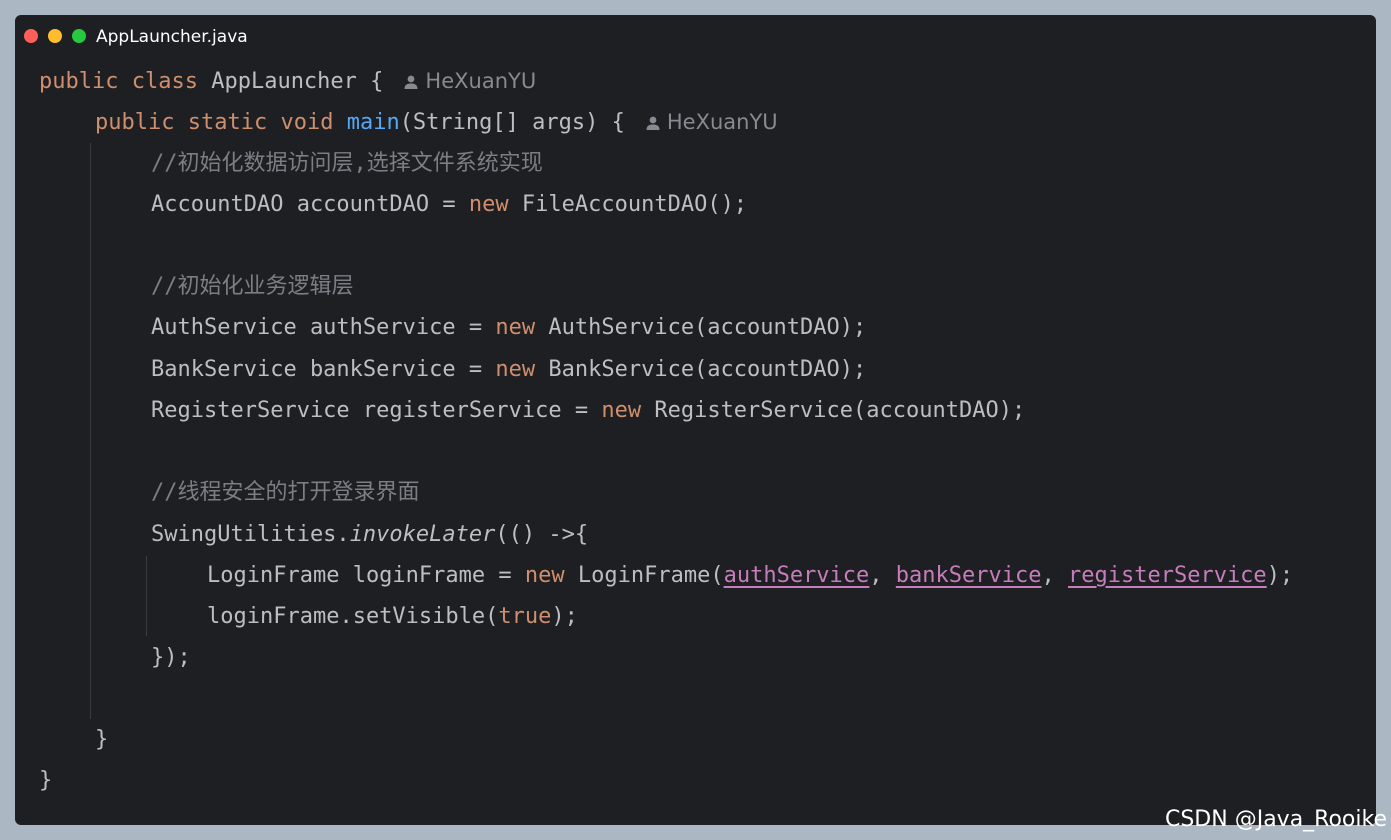  Describe the element at coordinates (701, 369) in the screenshot. I see `code-text: BankService(accountDAO);` at that location.